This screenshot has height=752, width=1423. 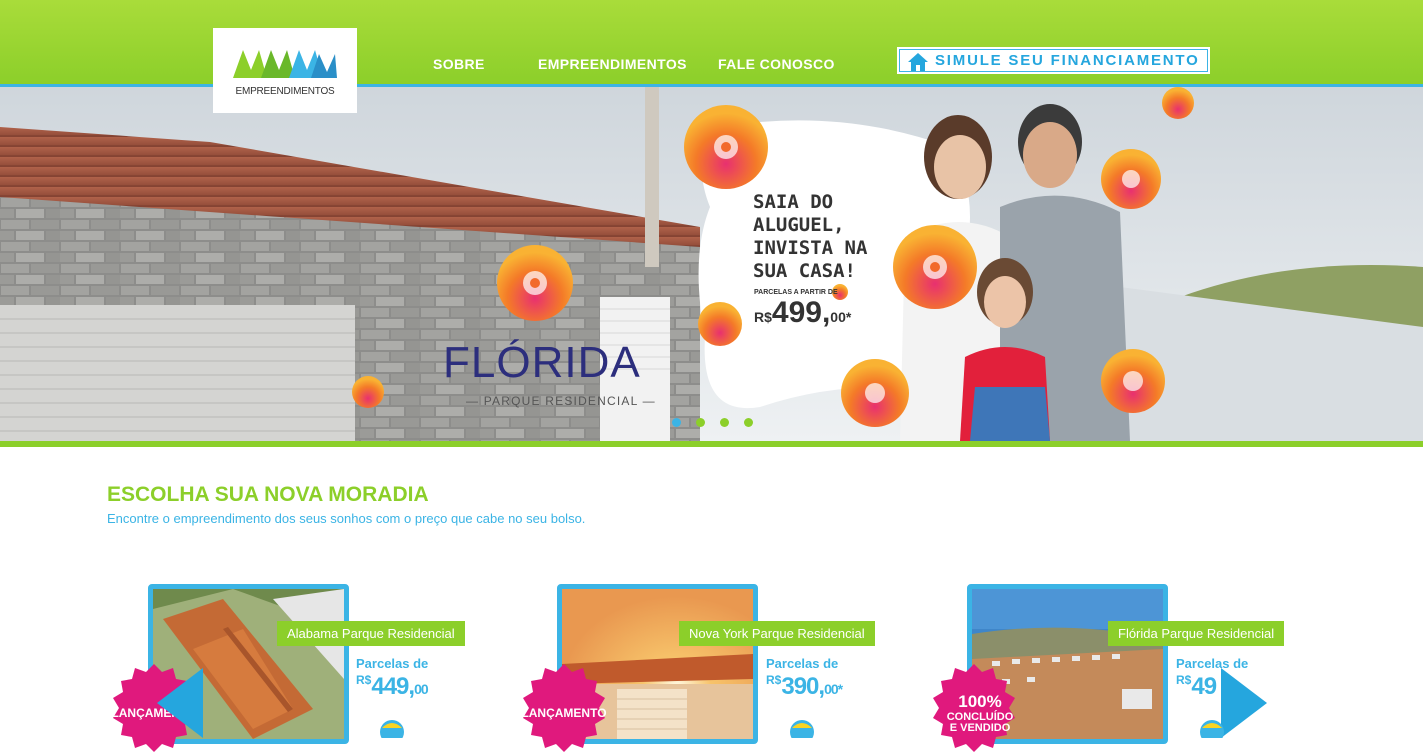 I want to click on simule-financiamento-button: SIMULE SEU FINANCIAMENTO, so click(x=1053, y=60).